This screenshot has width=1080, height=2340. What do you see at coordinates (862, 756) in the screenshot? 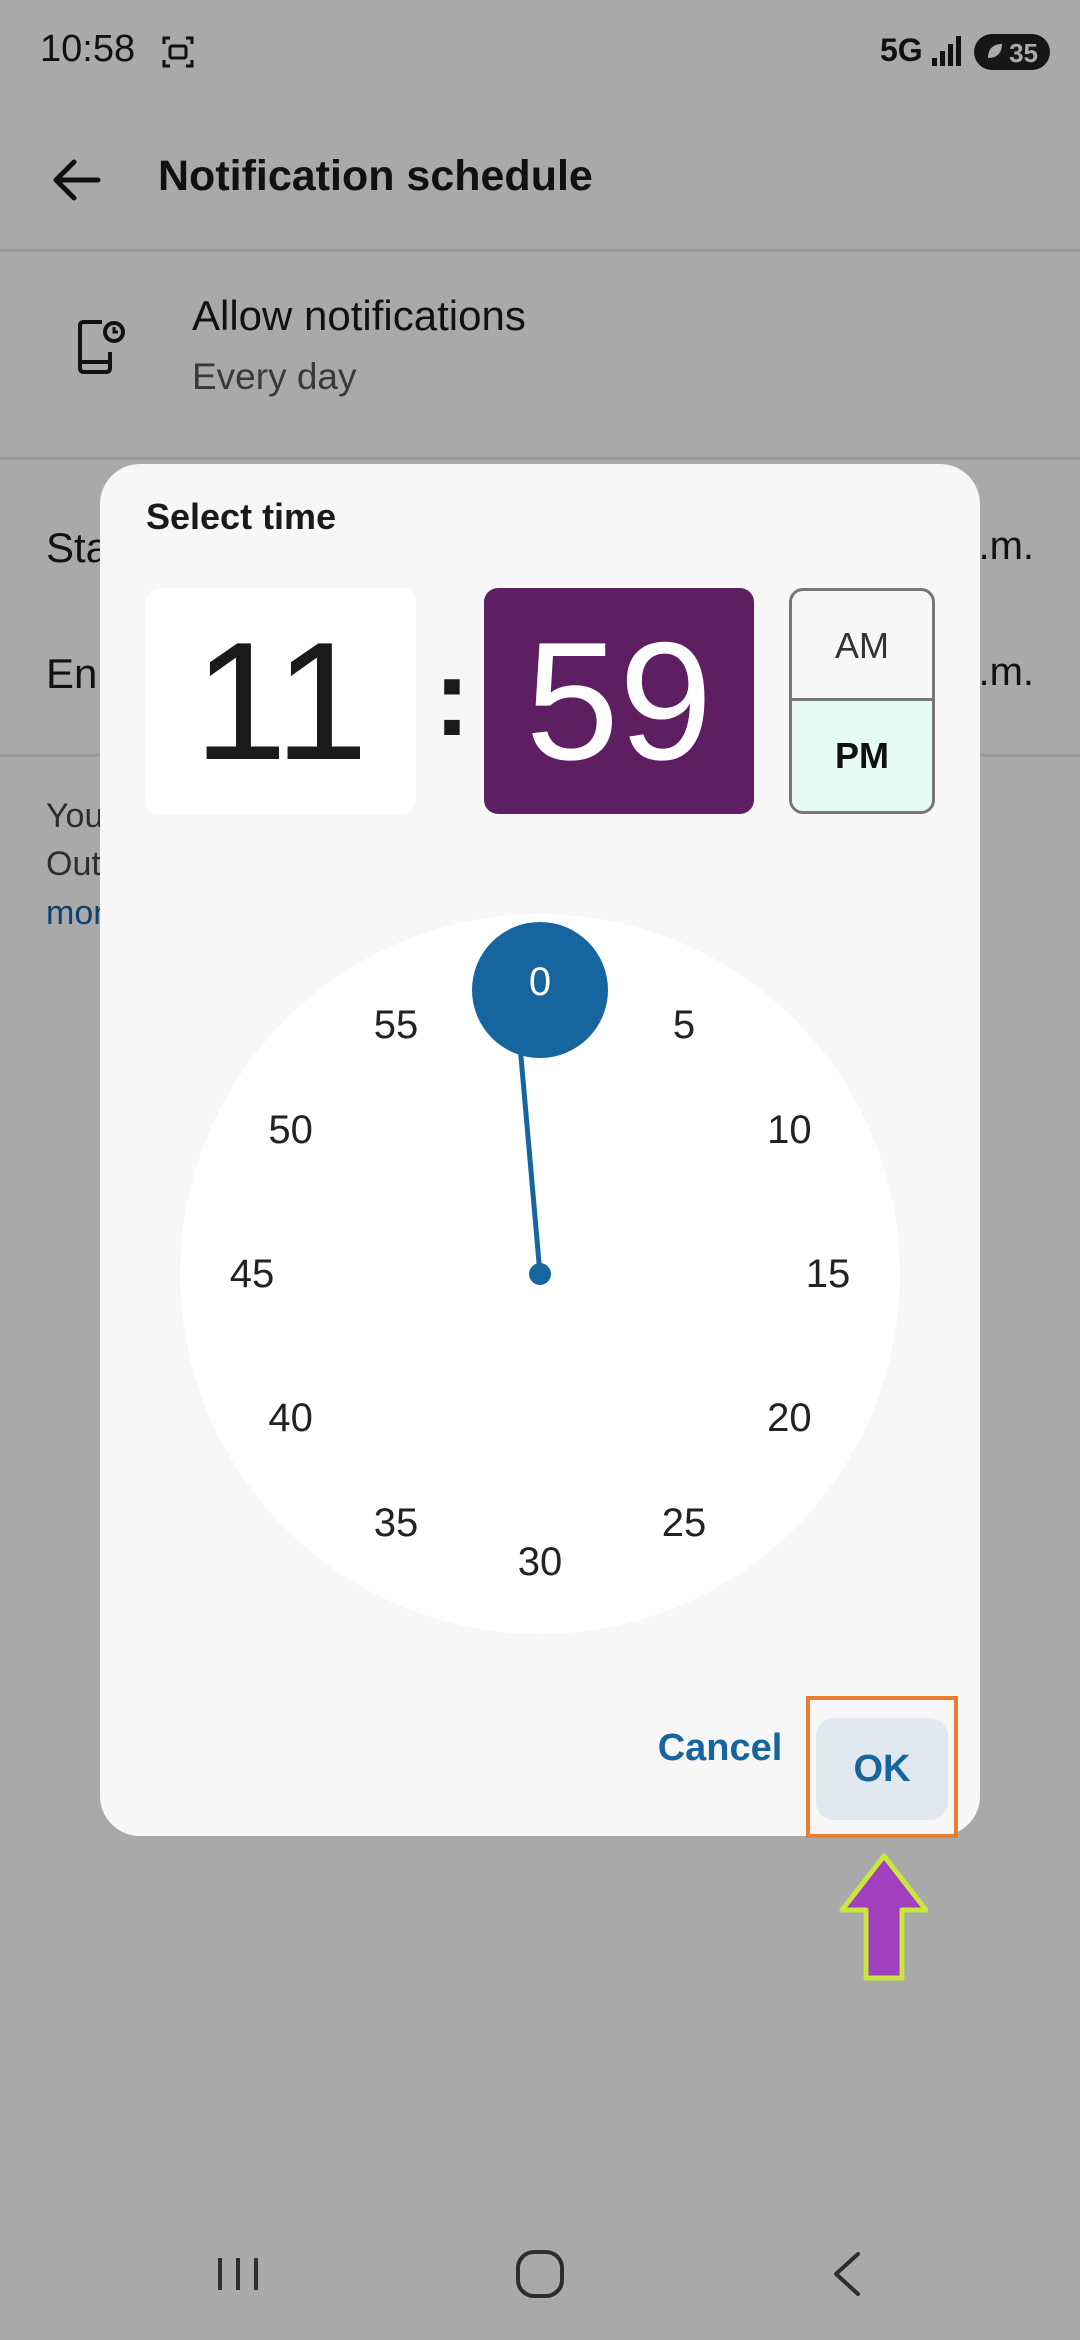
I see `pm-button: PM` at bounding box center [862, 756].